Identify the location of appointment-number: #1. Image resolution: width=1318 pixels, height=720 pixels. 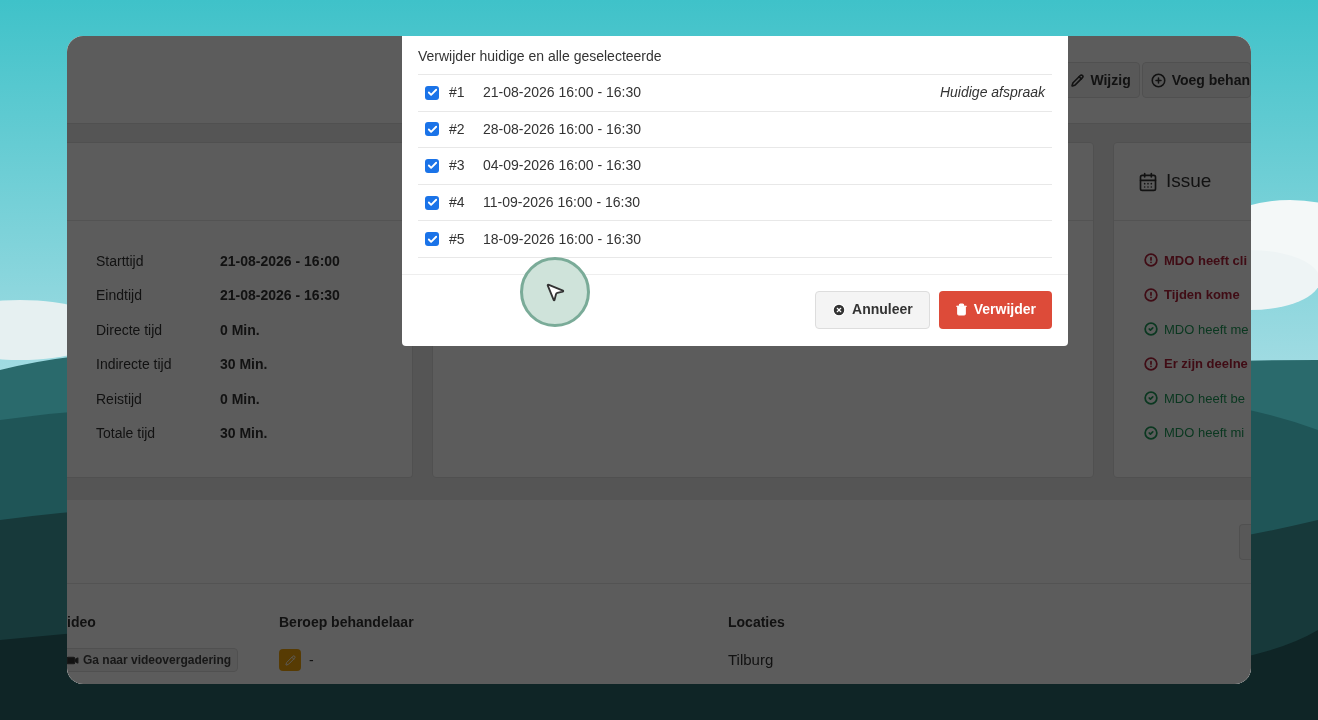
(457, 93).